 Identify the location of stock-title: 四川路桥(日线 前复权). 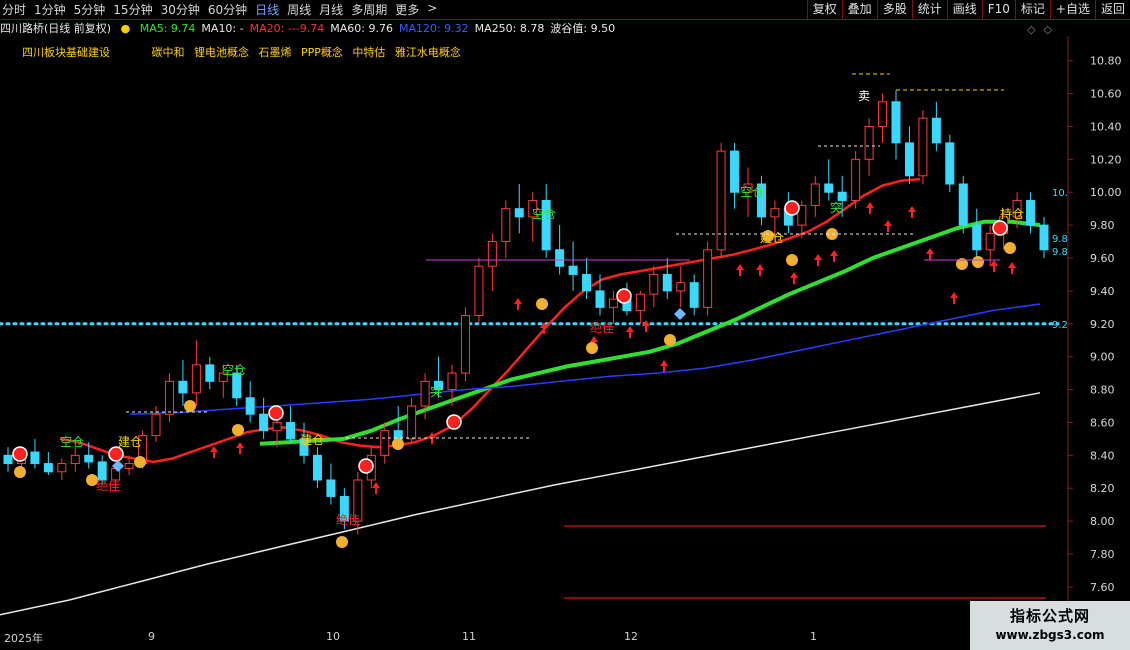
(56, 28).